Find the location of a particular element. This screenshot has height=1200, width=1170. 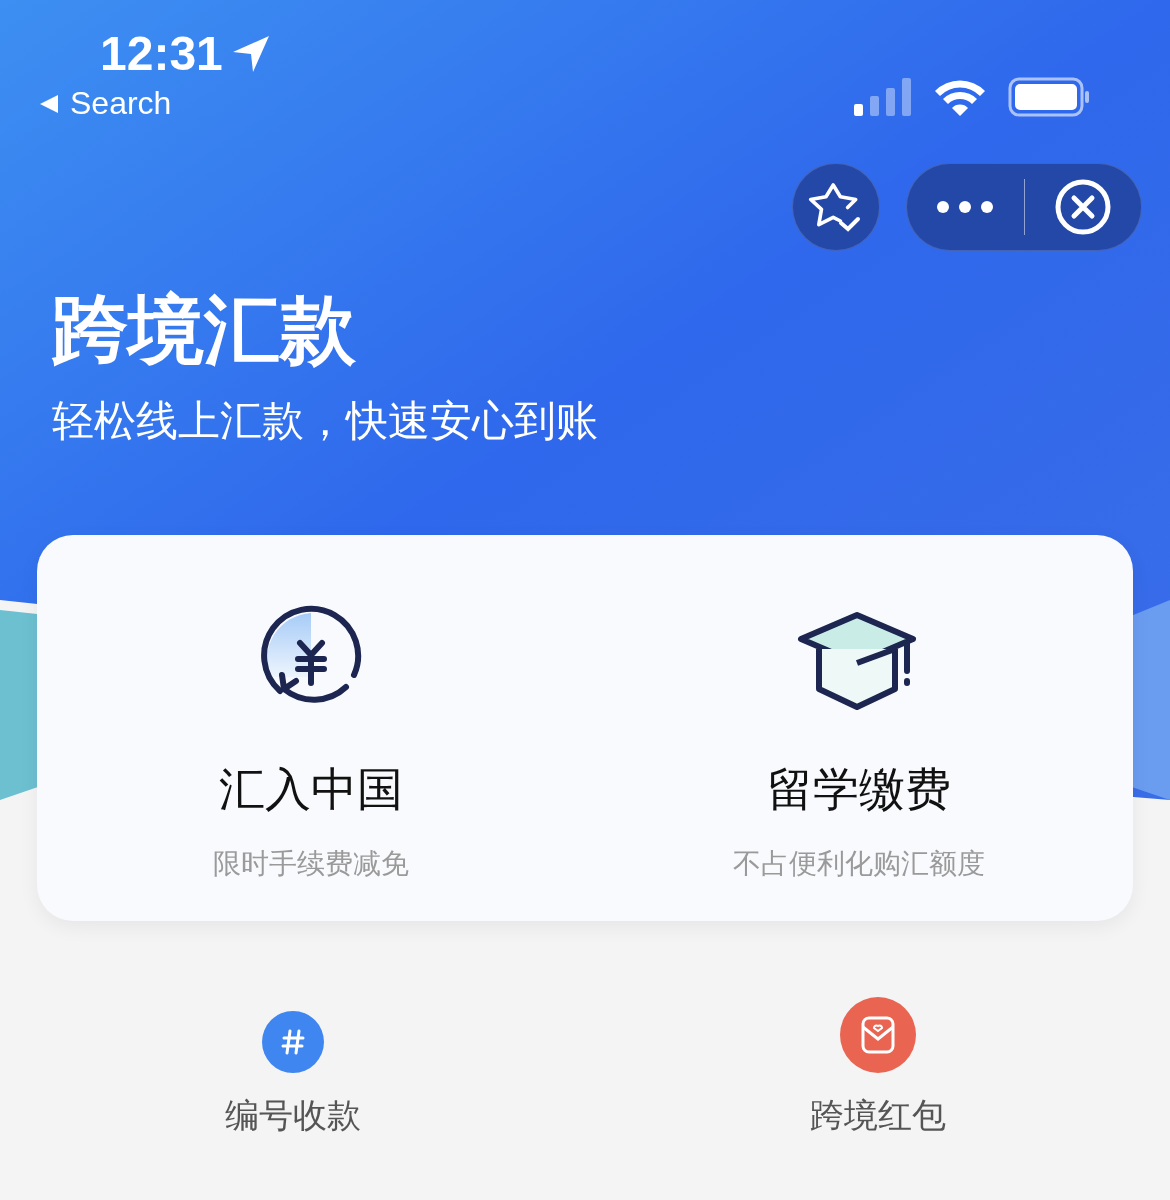

service-shortcut: 跨境红包 is located at coordinates (877, 1067).